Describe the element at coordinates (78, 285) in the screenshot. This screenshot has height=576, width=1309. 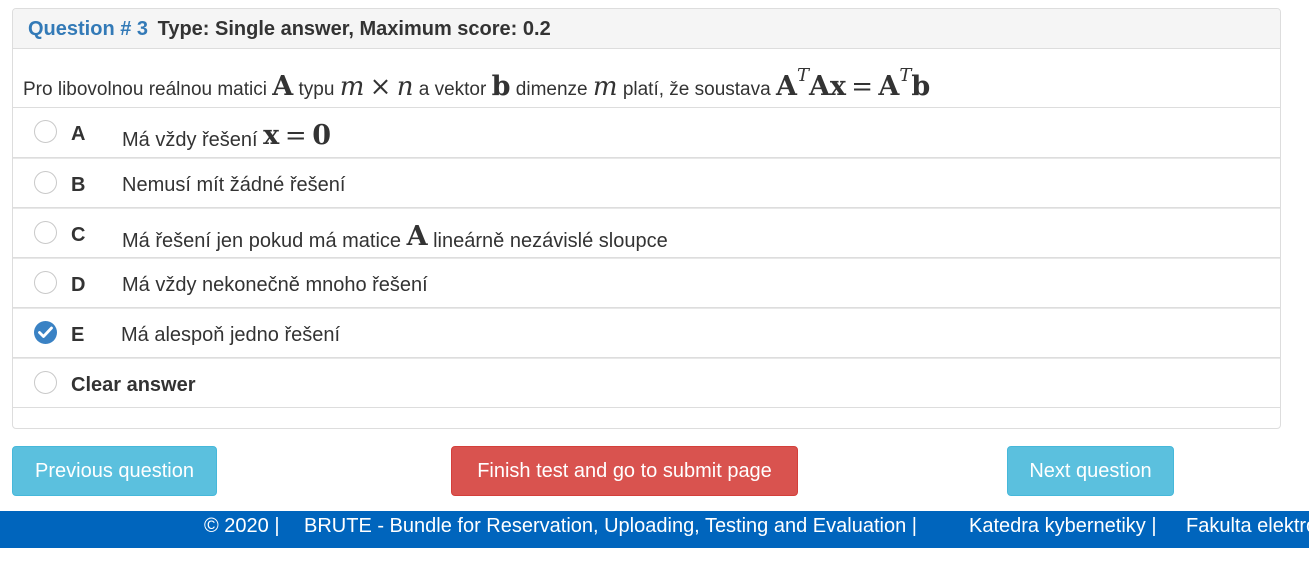
I see `answer-letter: D` at that location.